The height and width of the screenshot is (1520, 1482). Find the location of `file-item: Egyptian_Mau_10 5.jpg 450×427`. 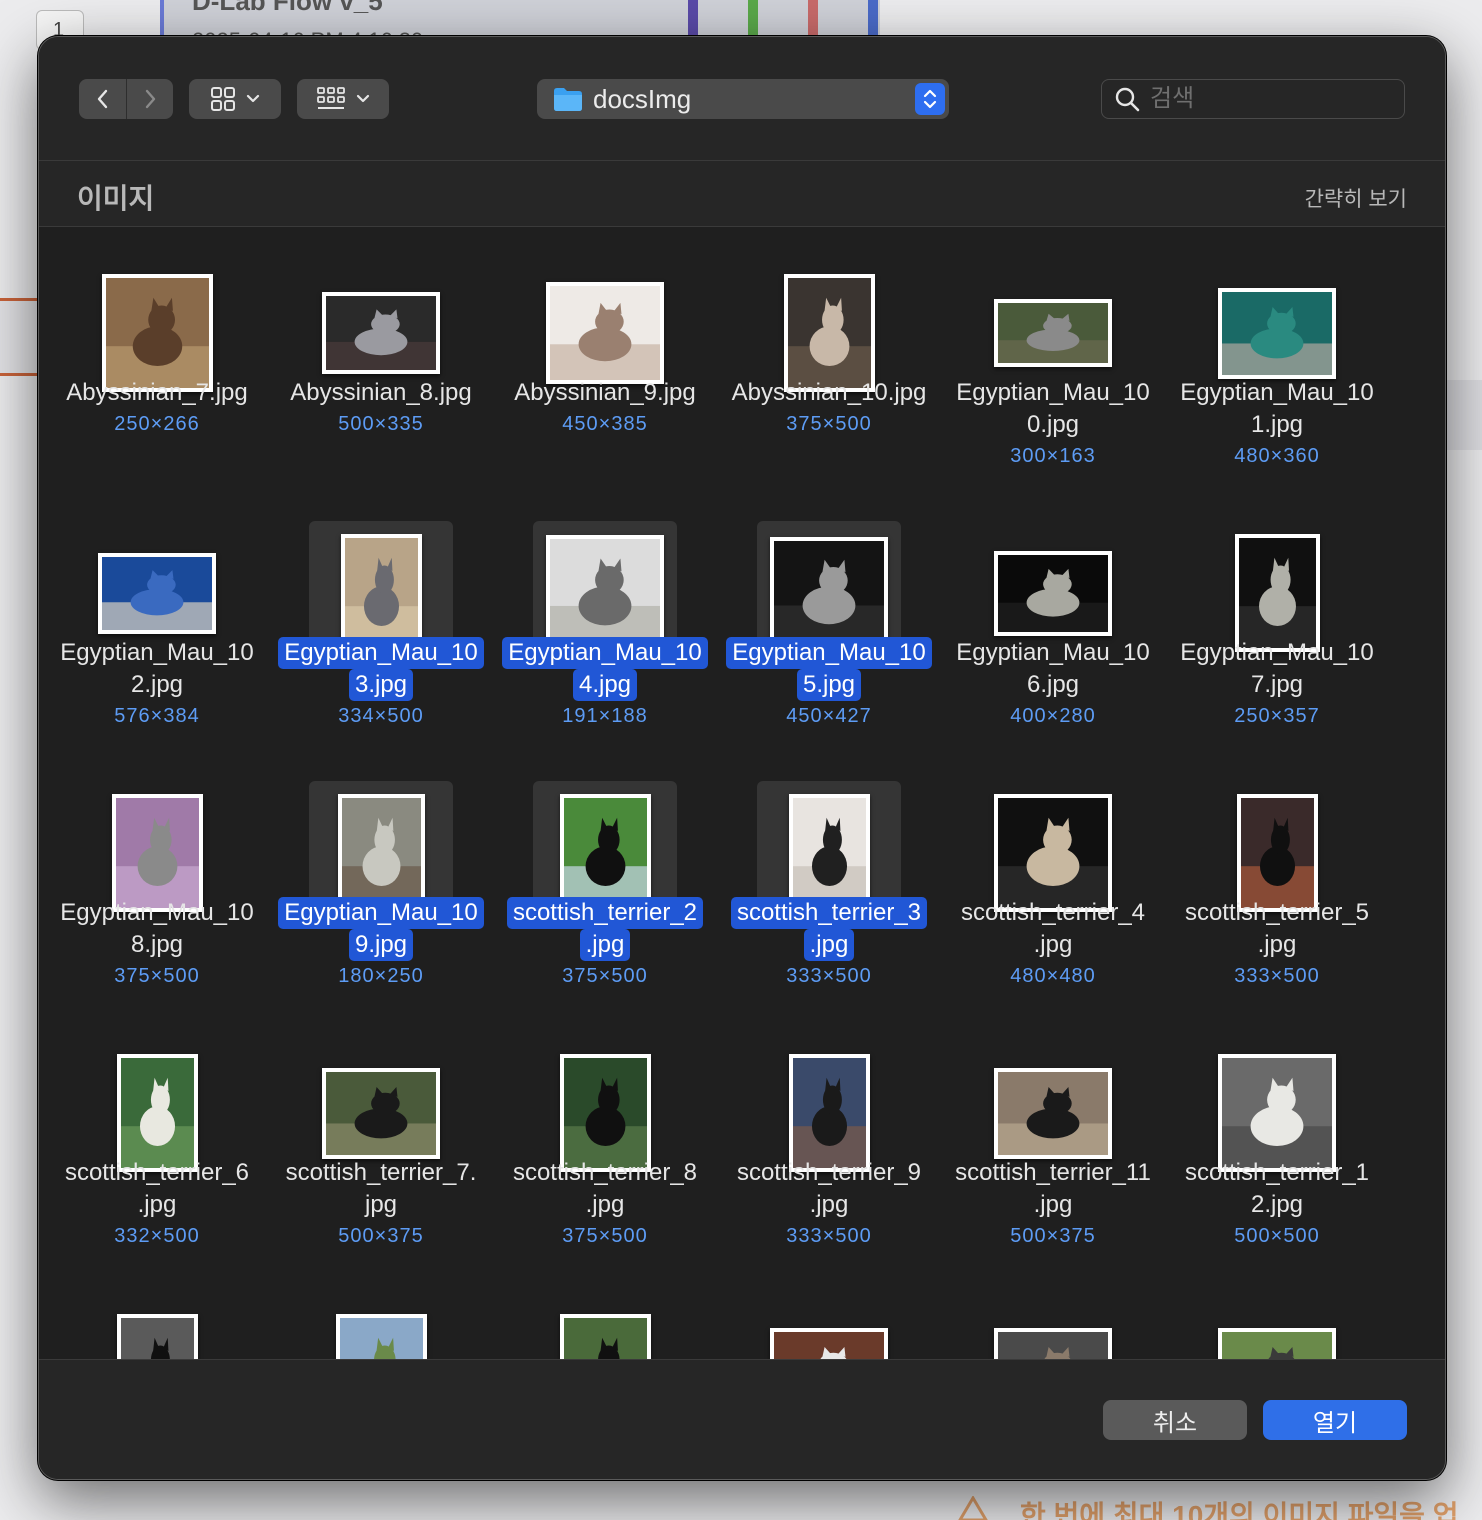

file-item: Egyptian_Mau_10 5.jpg 450×427 is located at coordinates (829, 627).